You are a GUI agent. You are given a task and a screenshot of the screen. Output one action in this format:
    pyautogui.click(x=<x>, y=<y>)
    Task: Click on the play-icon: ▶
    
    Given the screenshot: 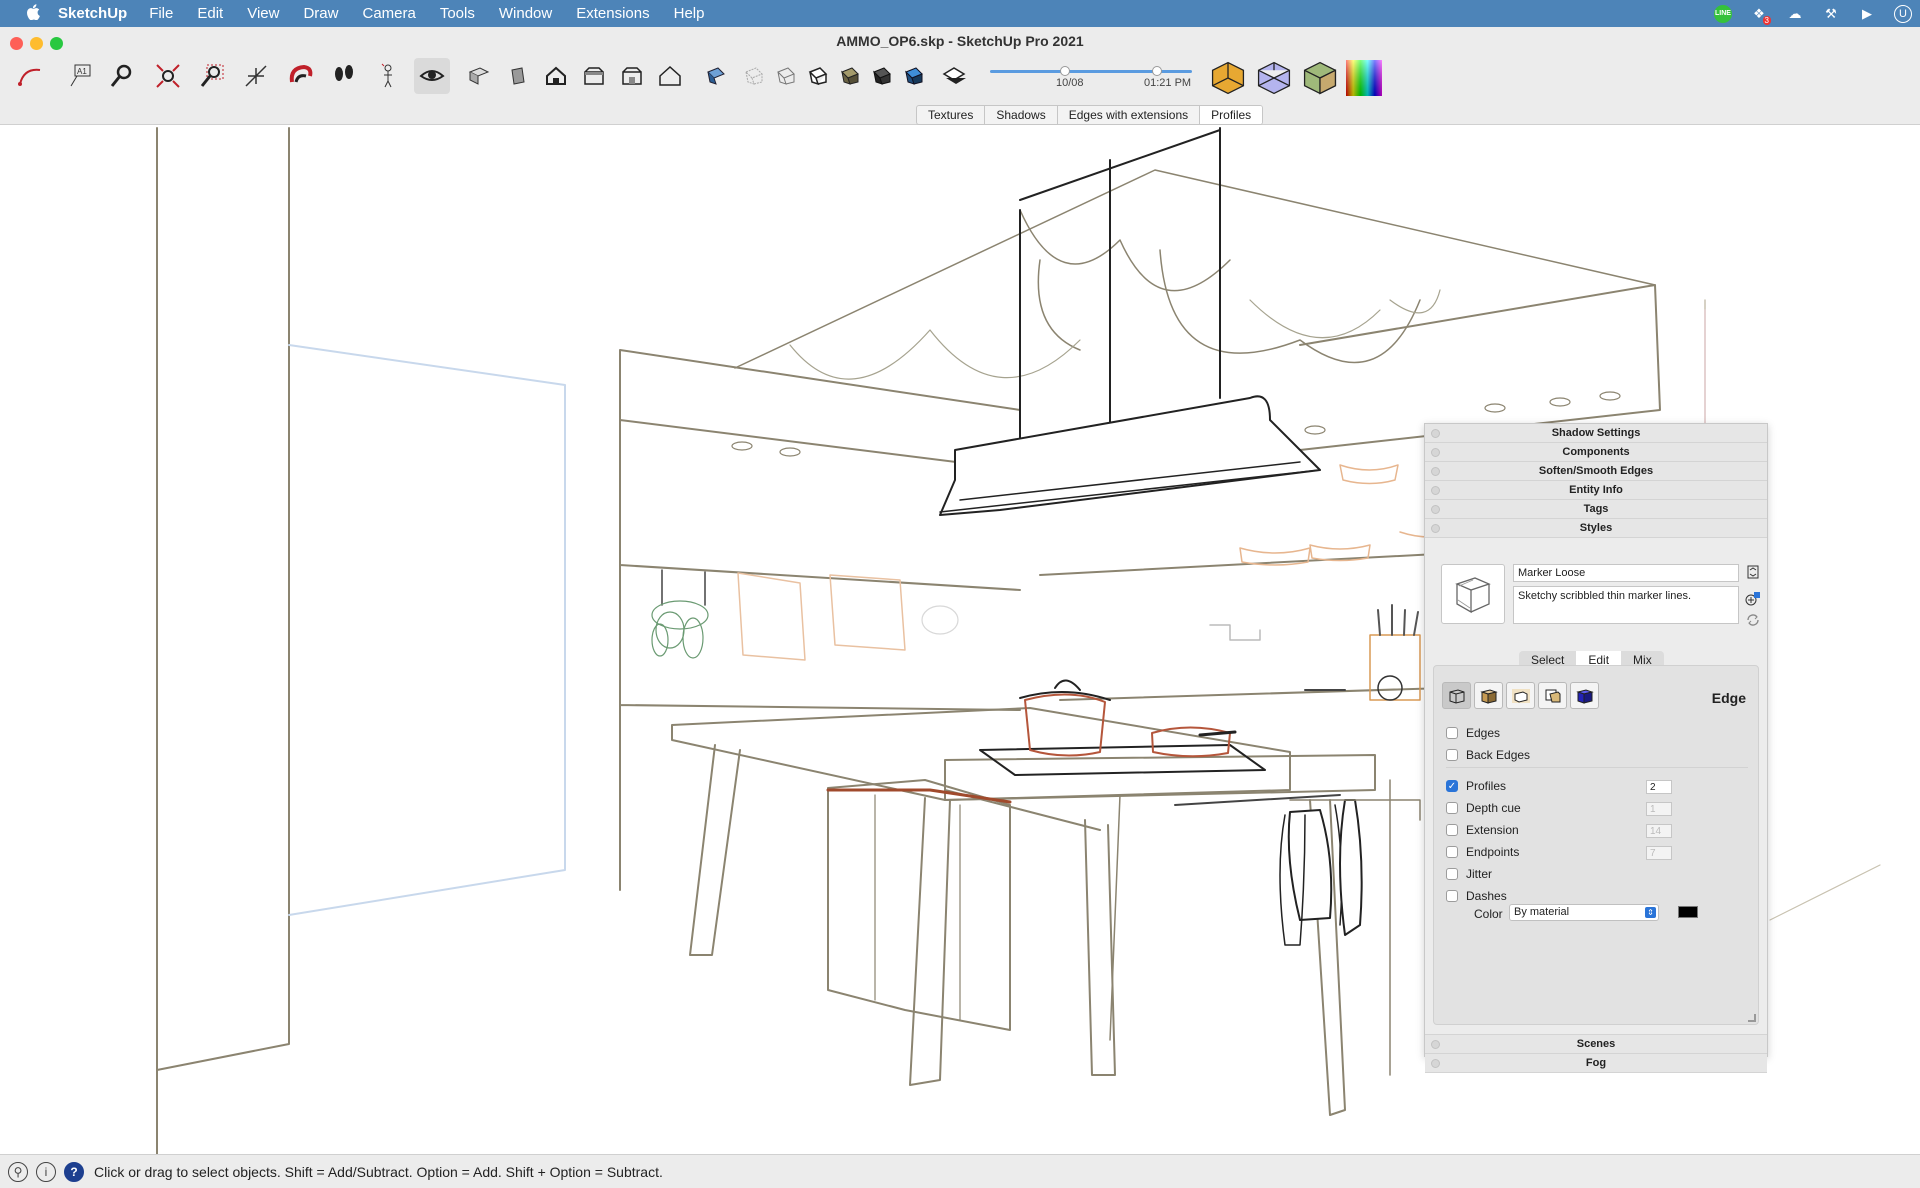 What is the action you would take?
    pyautogui.click(x=1867, y=14)
    